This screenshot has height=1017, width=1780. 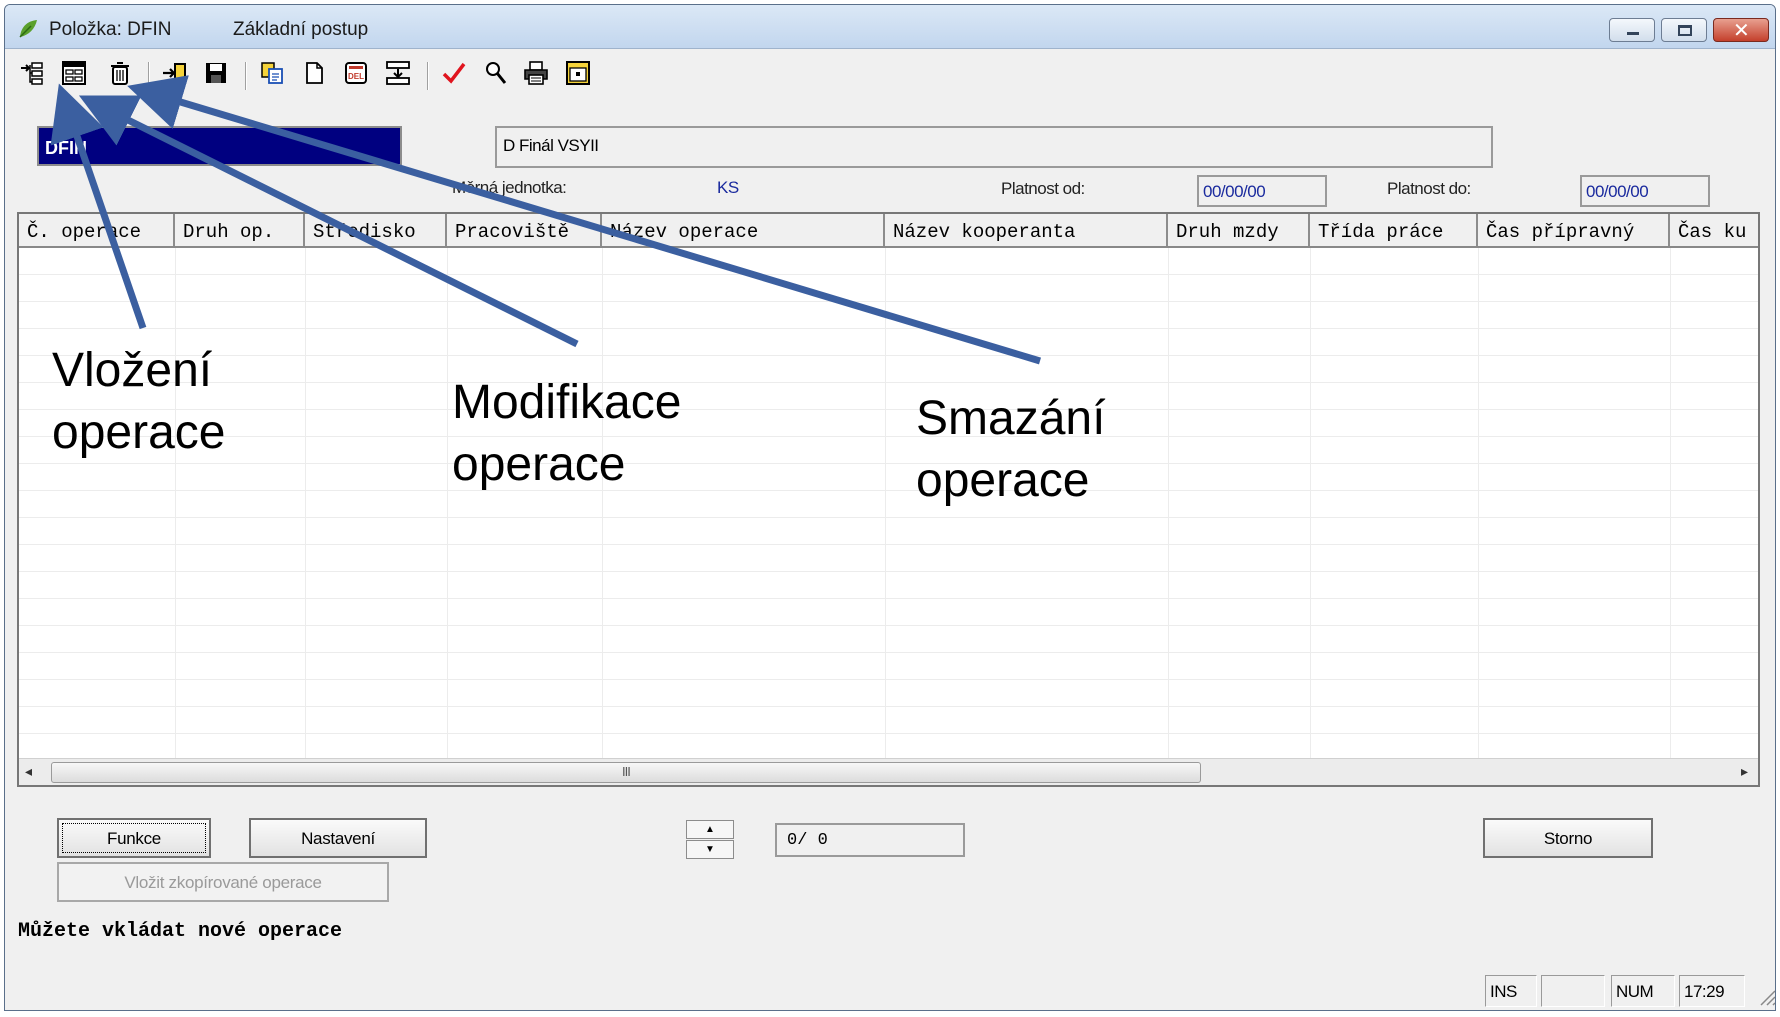 I want to click on column-header: Název kooperanta, so click(x=1026, y=230).